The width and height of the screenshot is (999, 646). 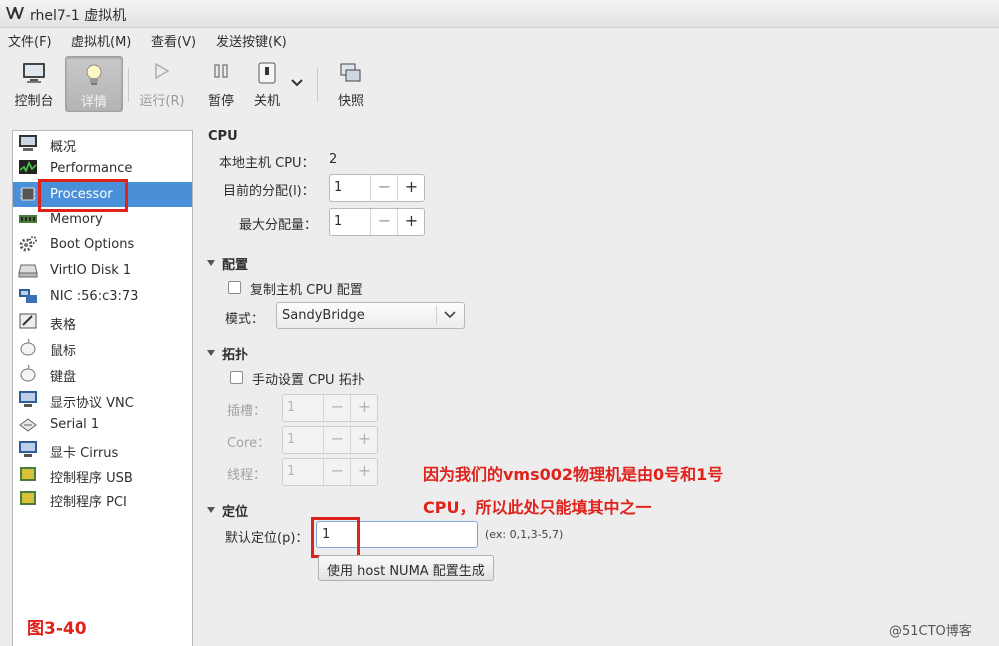 I want to click on manual-topology-label: 手动设置 CPU 拓扑, so click(x=308, y=380).